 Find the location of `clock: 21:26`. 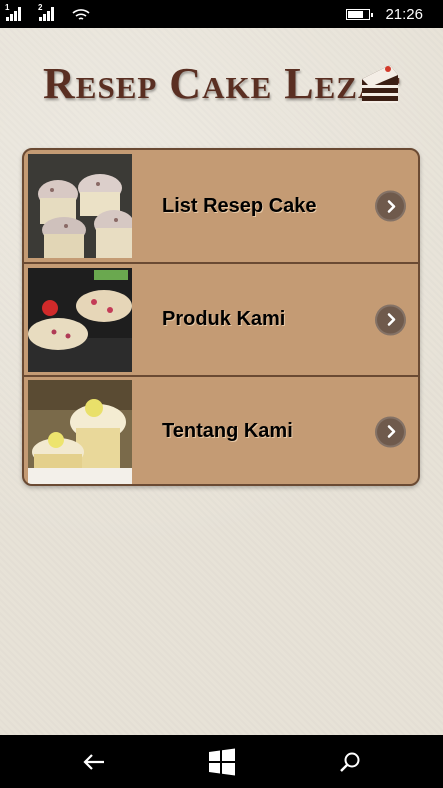

clock: 21:26 is located at coordinates (404, 14).